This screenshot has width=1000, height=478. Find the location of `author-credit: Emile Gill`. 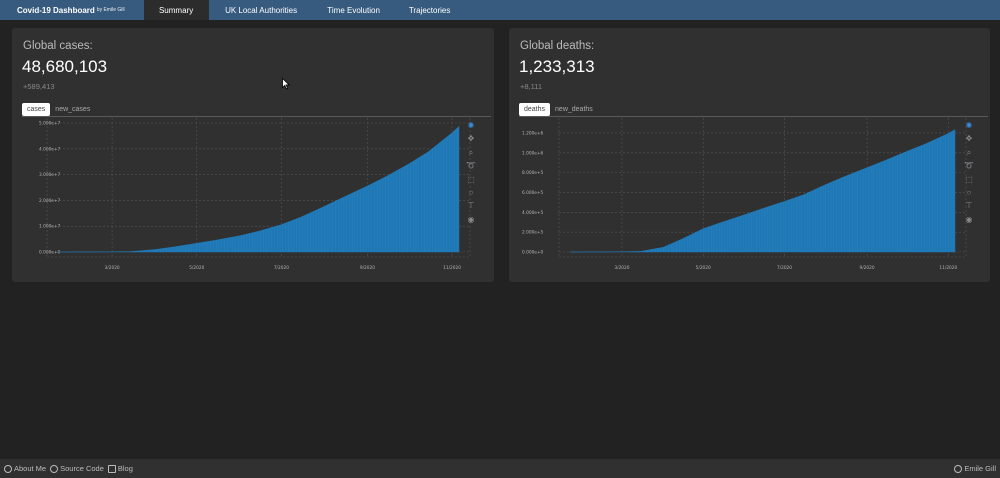

author-credit: Emile Gill is located at coordinates (975, 468).